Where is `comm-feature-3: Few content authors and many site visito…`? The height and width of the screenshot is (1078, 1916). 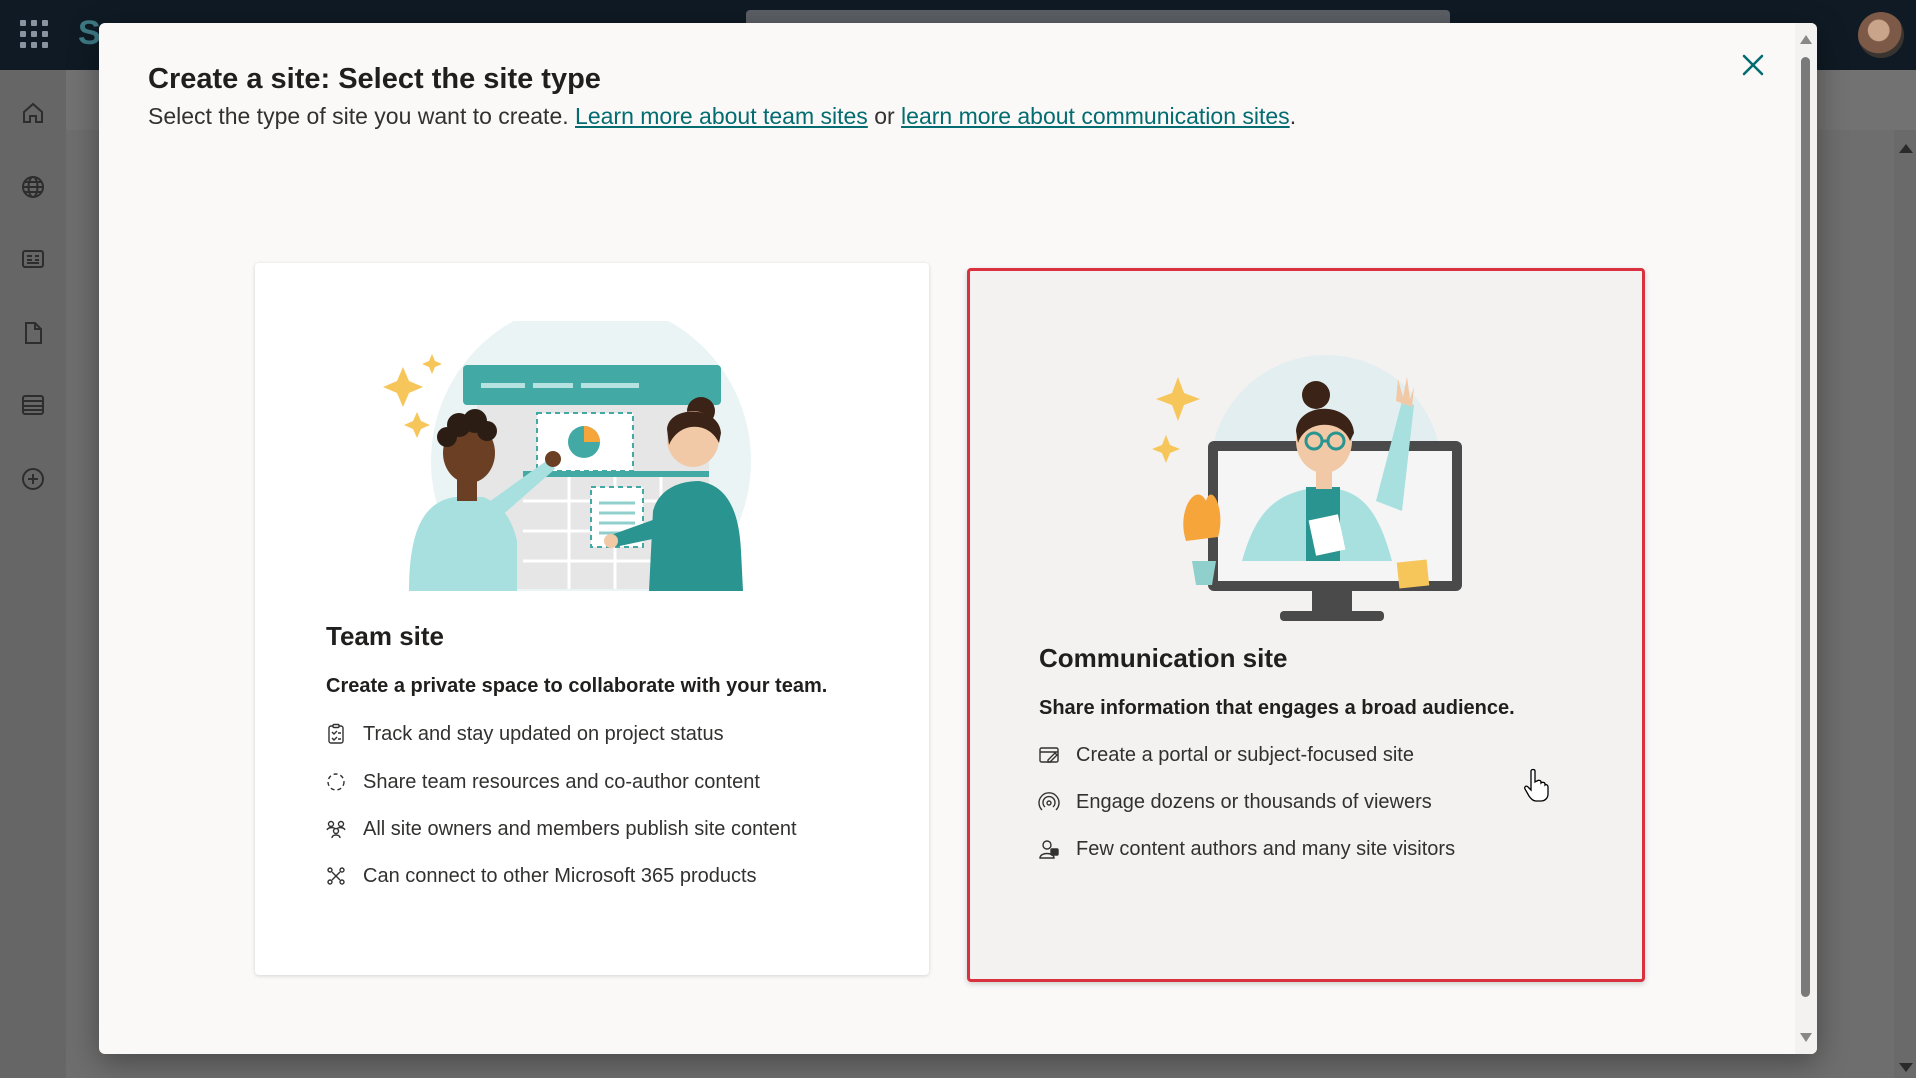 comm-feature-3: Few content authors and many site visito… is located at coordinates (1245, 849).